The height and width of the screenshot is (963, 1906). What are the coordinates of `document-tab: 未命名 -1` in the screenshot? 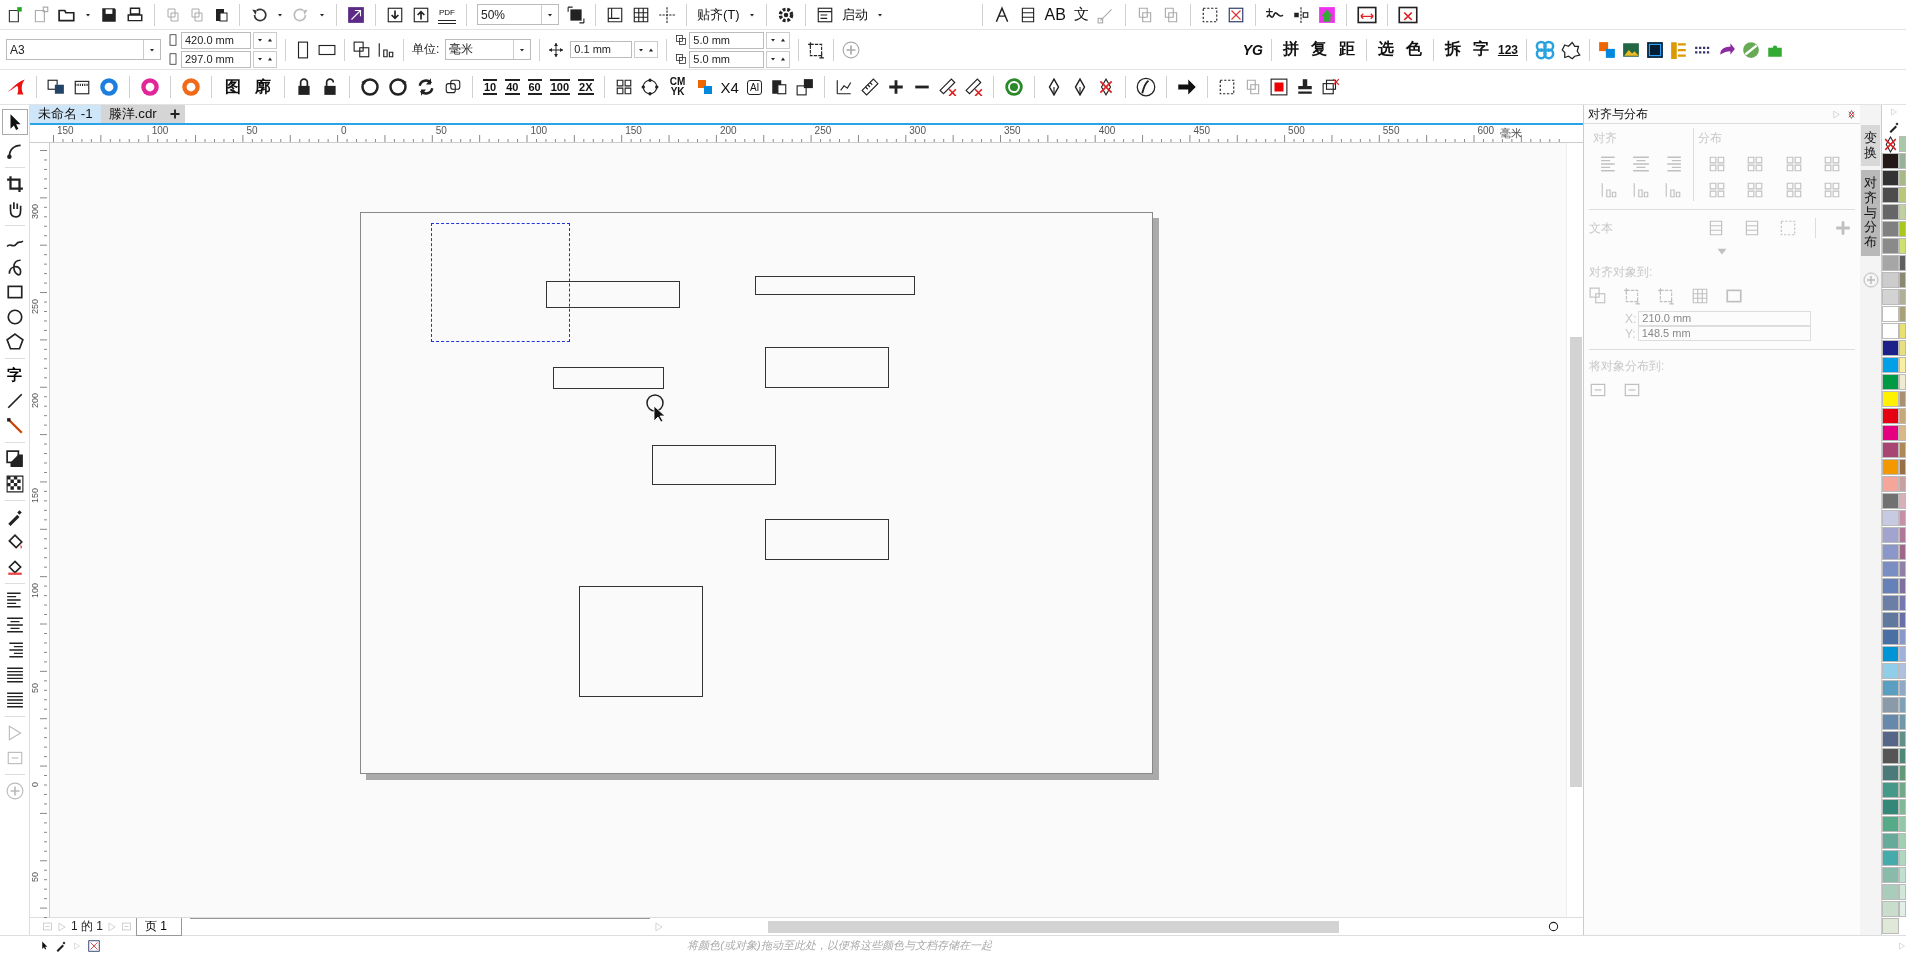 It's located at (65, 114).